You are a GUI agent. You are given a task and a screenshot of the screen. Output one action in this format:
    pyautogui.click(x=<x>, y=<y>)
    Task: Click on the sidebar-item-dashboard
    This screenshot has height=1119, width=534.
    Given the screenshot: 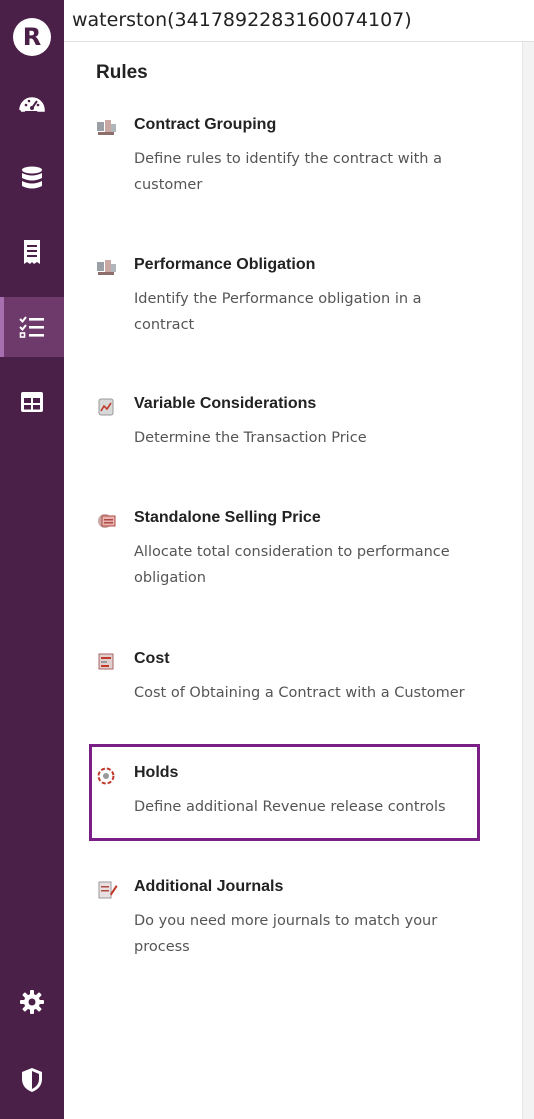 What is the action you would take?
    pyautogui.click(x=32, y=104)
    